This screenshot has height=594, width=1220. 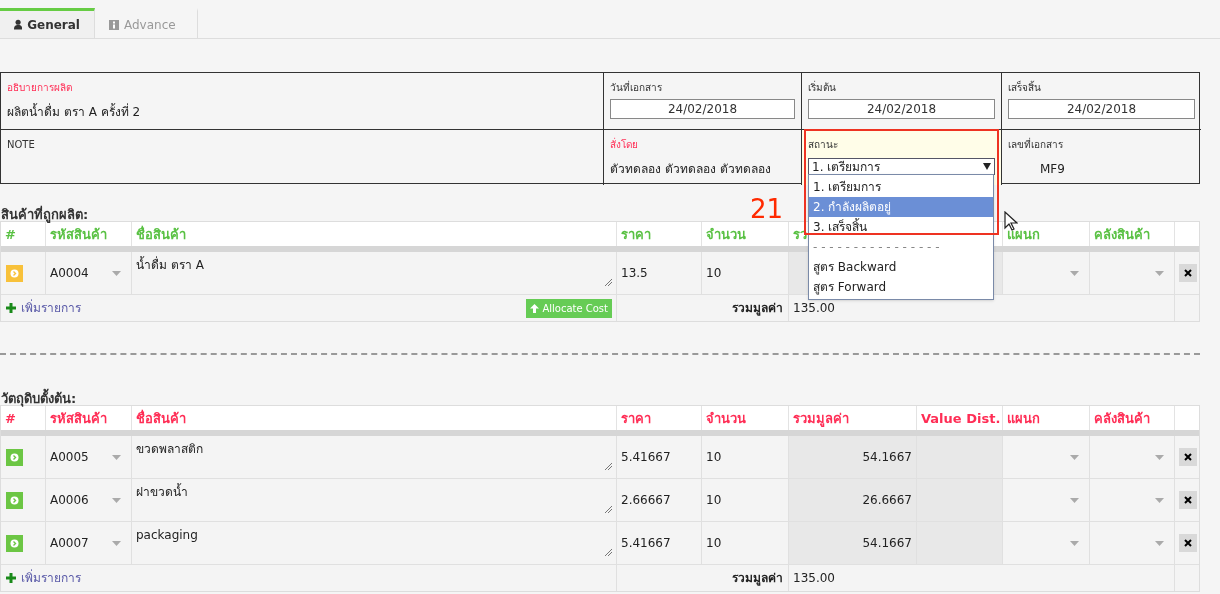 I want to click on field-label: เริ่มต้น, so click(x=822, y=88).